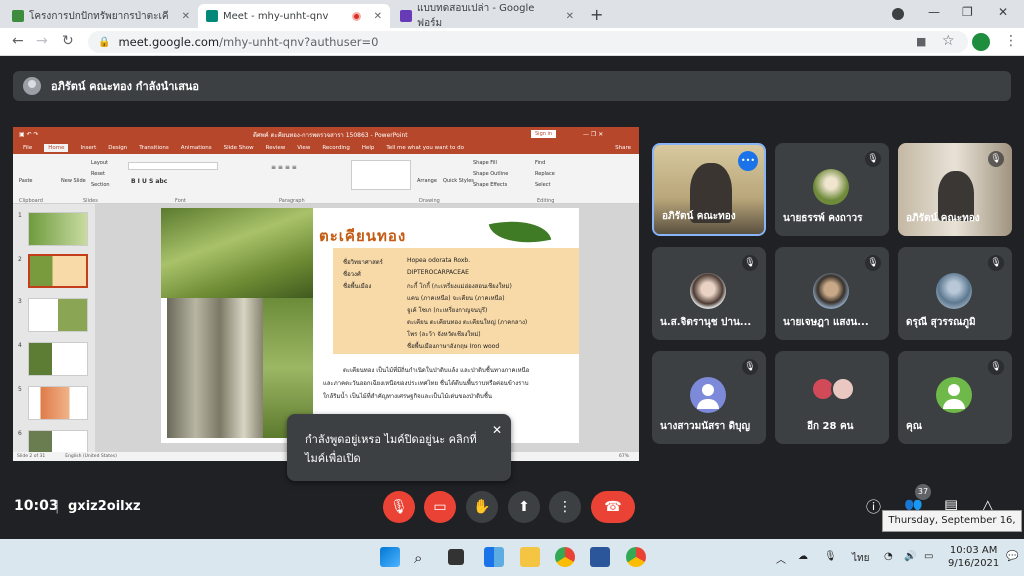 This screenshot has height=576, width=1024. I want to click on ppt-select: Select, so click(543, 185).